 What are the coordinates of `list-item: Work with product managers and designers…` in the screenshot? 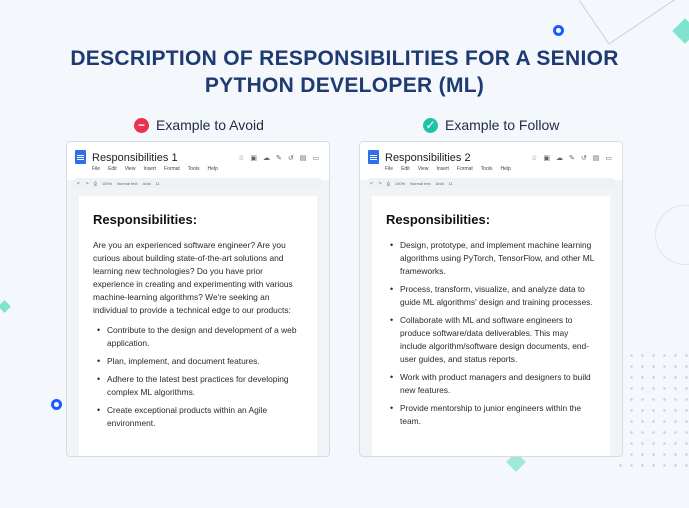 It's located at (491, 384).